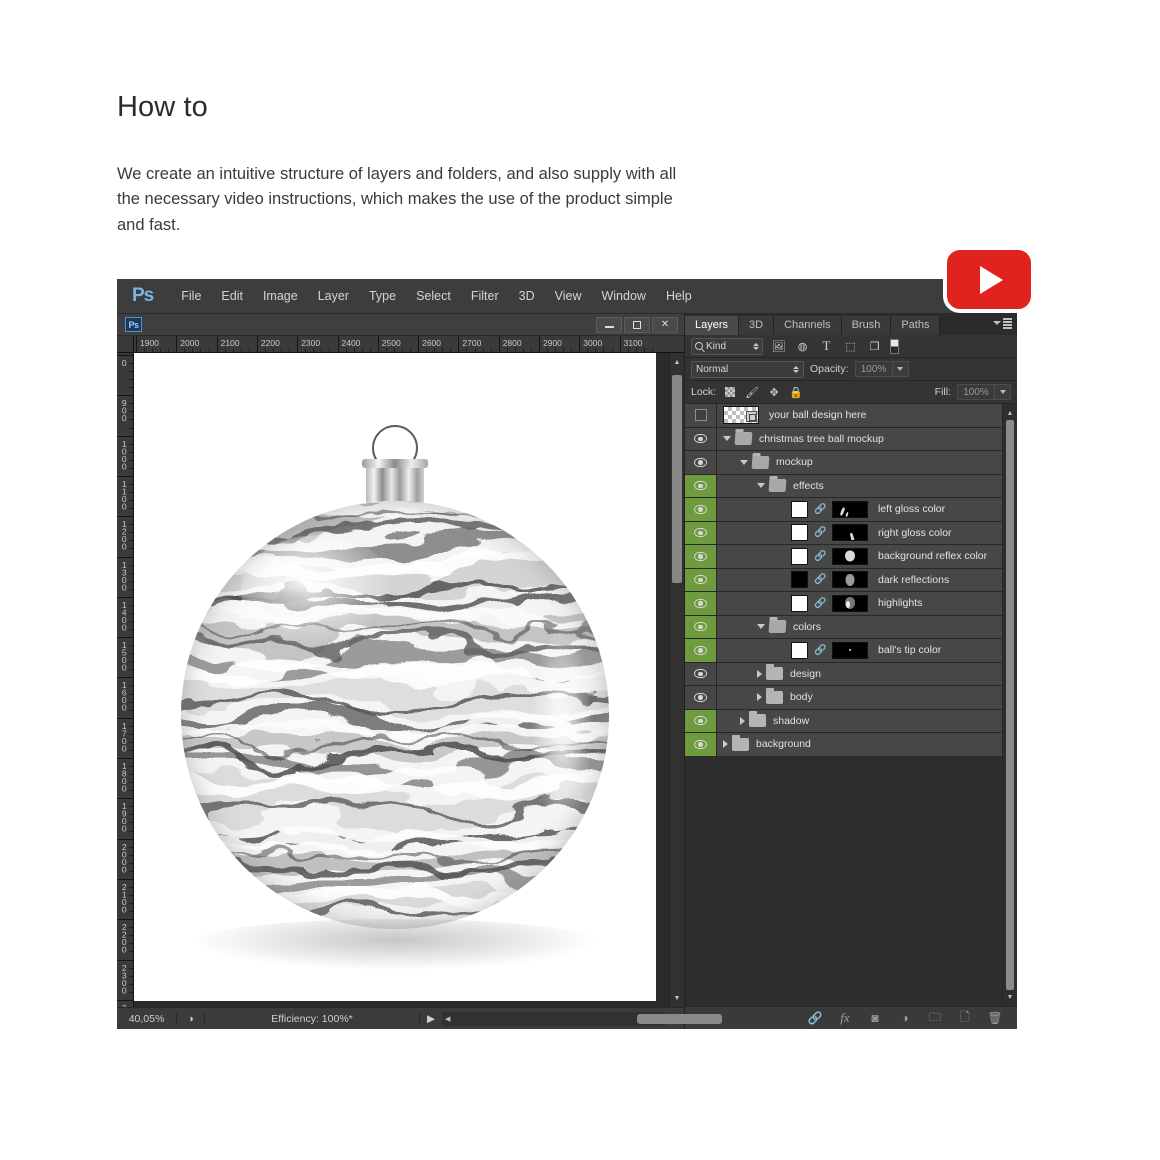 The height and width of the screenshot is (1160, 1160). What do you see at coordinates (808, 325) in the screenshot?
I see `tab-channels: Channels` at bounding box center [808, 325].